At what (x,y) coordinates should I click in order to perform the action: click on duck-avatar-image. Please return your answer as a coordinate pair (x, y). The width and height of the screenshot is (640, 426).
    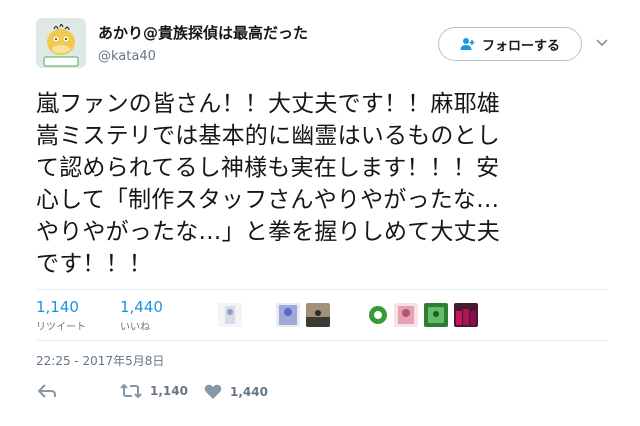
    Looking at the image, I should click on (61, 43).